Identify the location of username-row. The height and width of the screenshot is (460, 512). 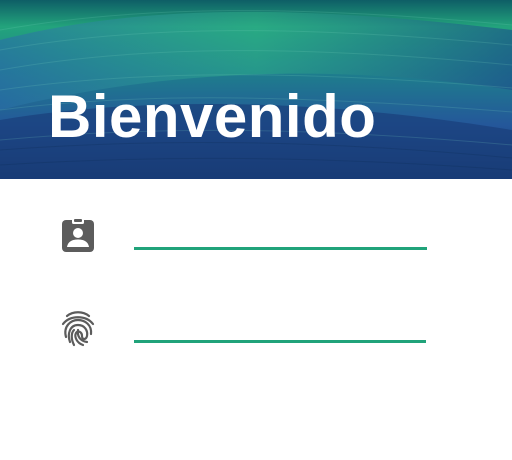
(256, 236).